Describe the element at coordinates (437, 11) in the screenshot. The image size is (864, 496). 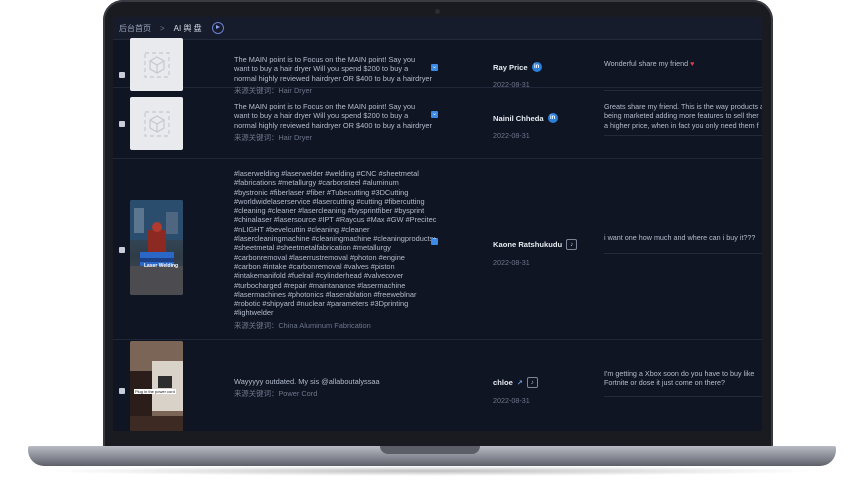
I see `camera` at that location.